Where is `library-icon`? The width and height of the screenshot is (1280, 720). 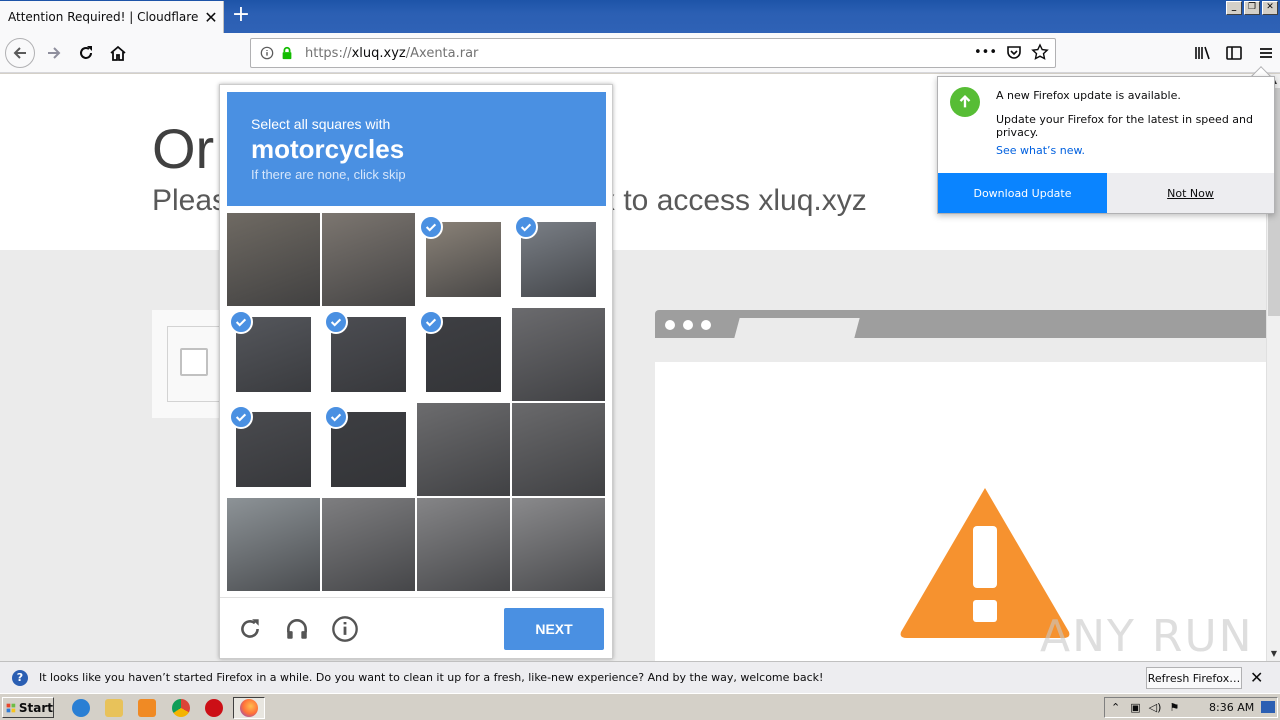 library-icon is located at coordinates (1202, 53).